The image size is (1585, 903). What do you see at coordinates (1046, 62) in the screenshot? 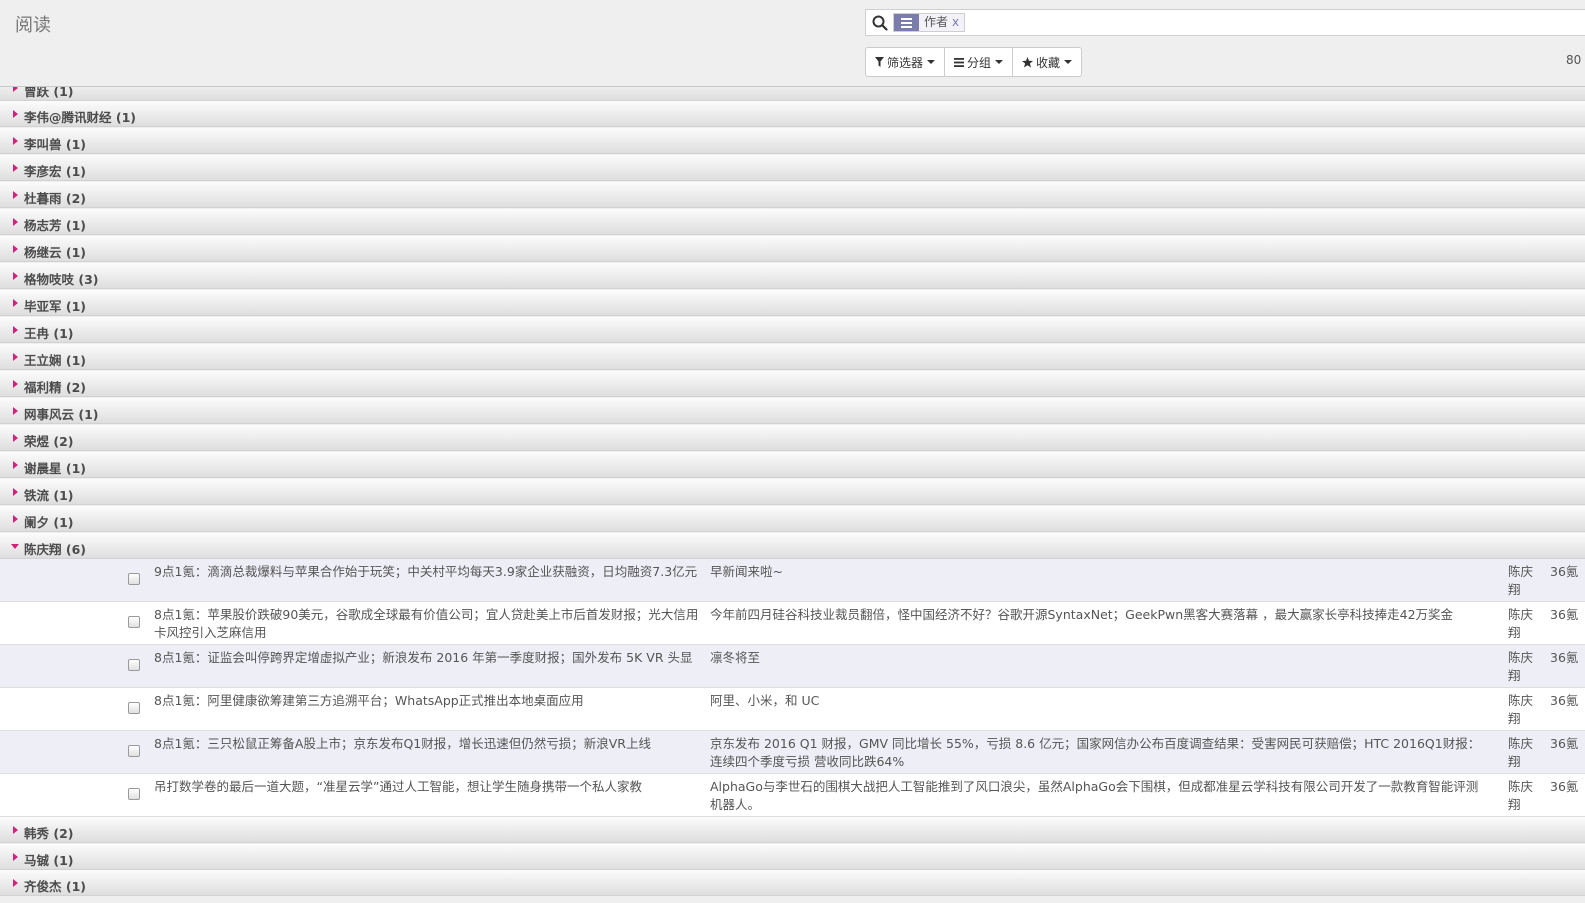
I see `favorites-button: 收藏` at bounding box center [1046, 62].